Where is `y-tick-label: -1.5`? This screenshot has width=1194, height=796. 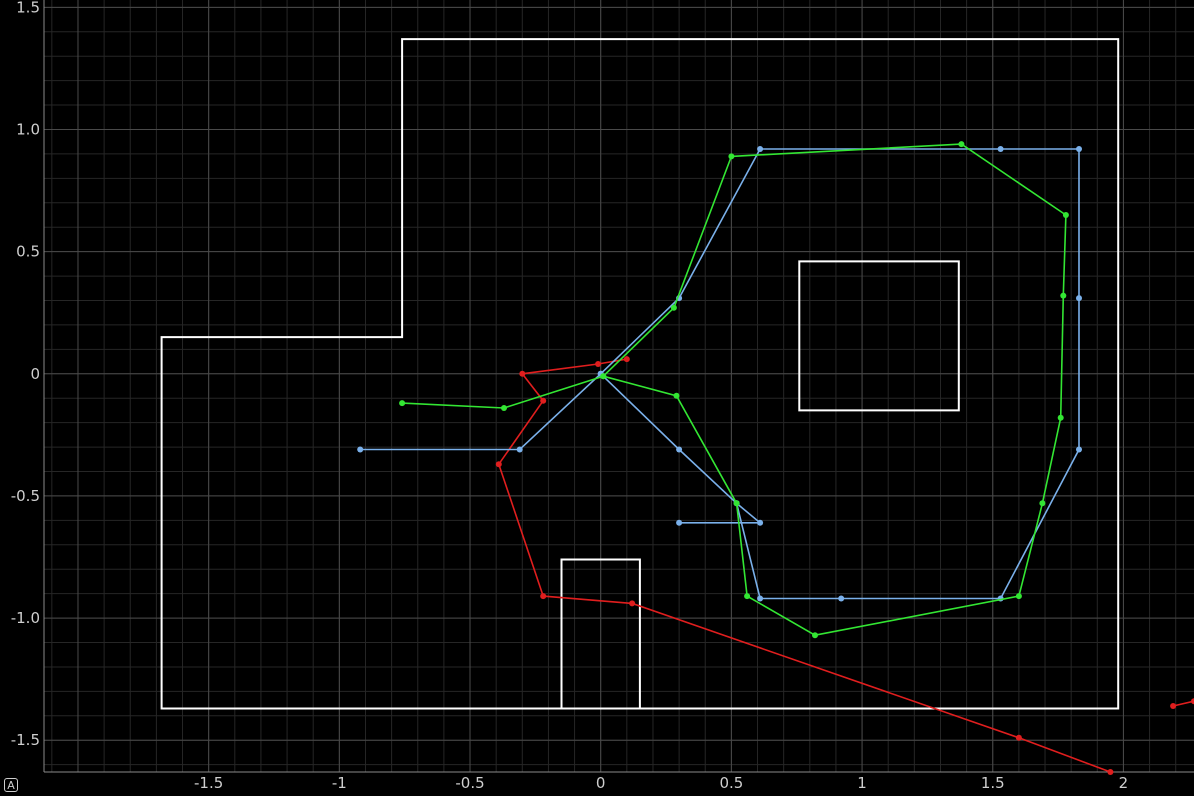 y-tick-label: -1.5 is located at coordinates (25, 740).